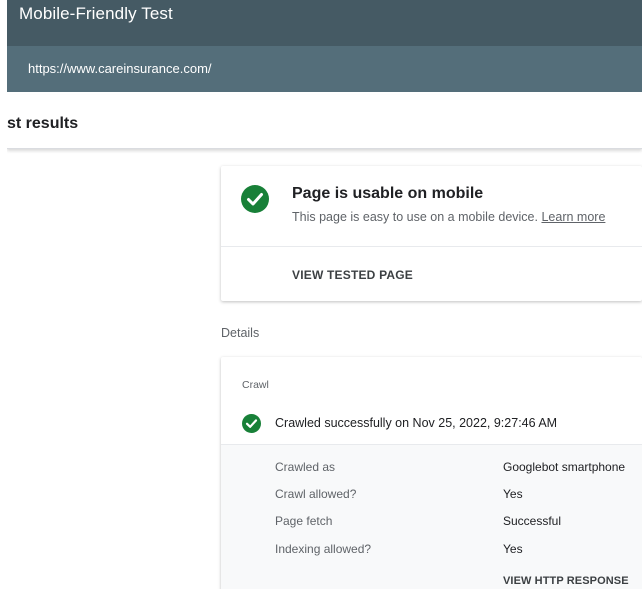 This screenshot has height=589, width=642. Describe the element at coordinates (564, 467) in the screenshot. I see `row-value: Googlebot smartphone` at that location.